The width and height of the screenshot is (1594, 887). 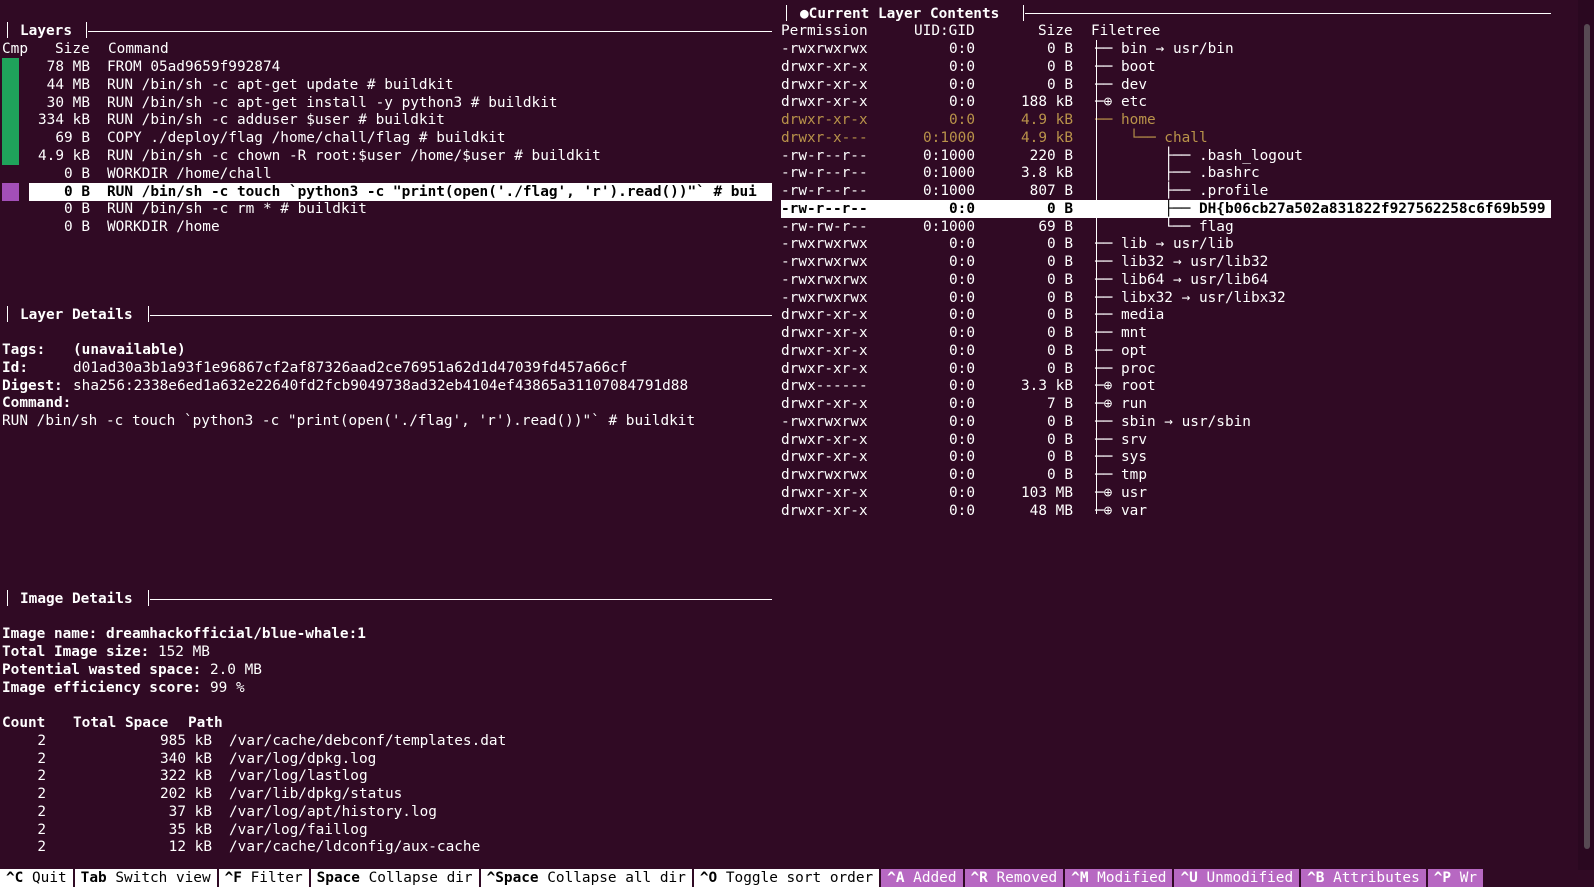 What do you see at coordinates (1125, 66) in the screenshot?
I see `file-name: ── boot` at bounding box center [1125, 66].